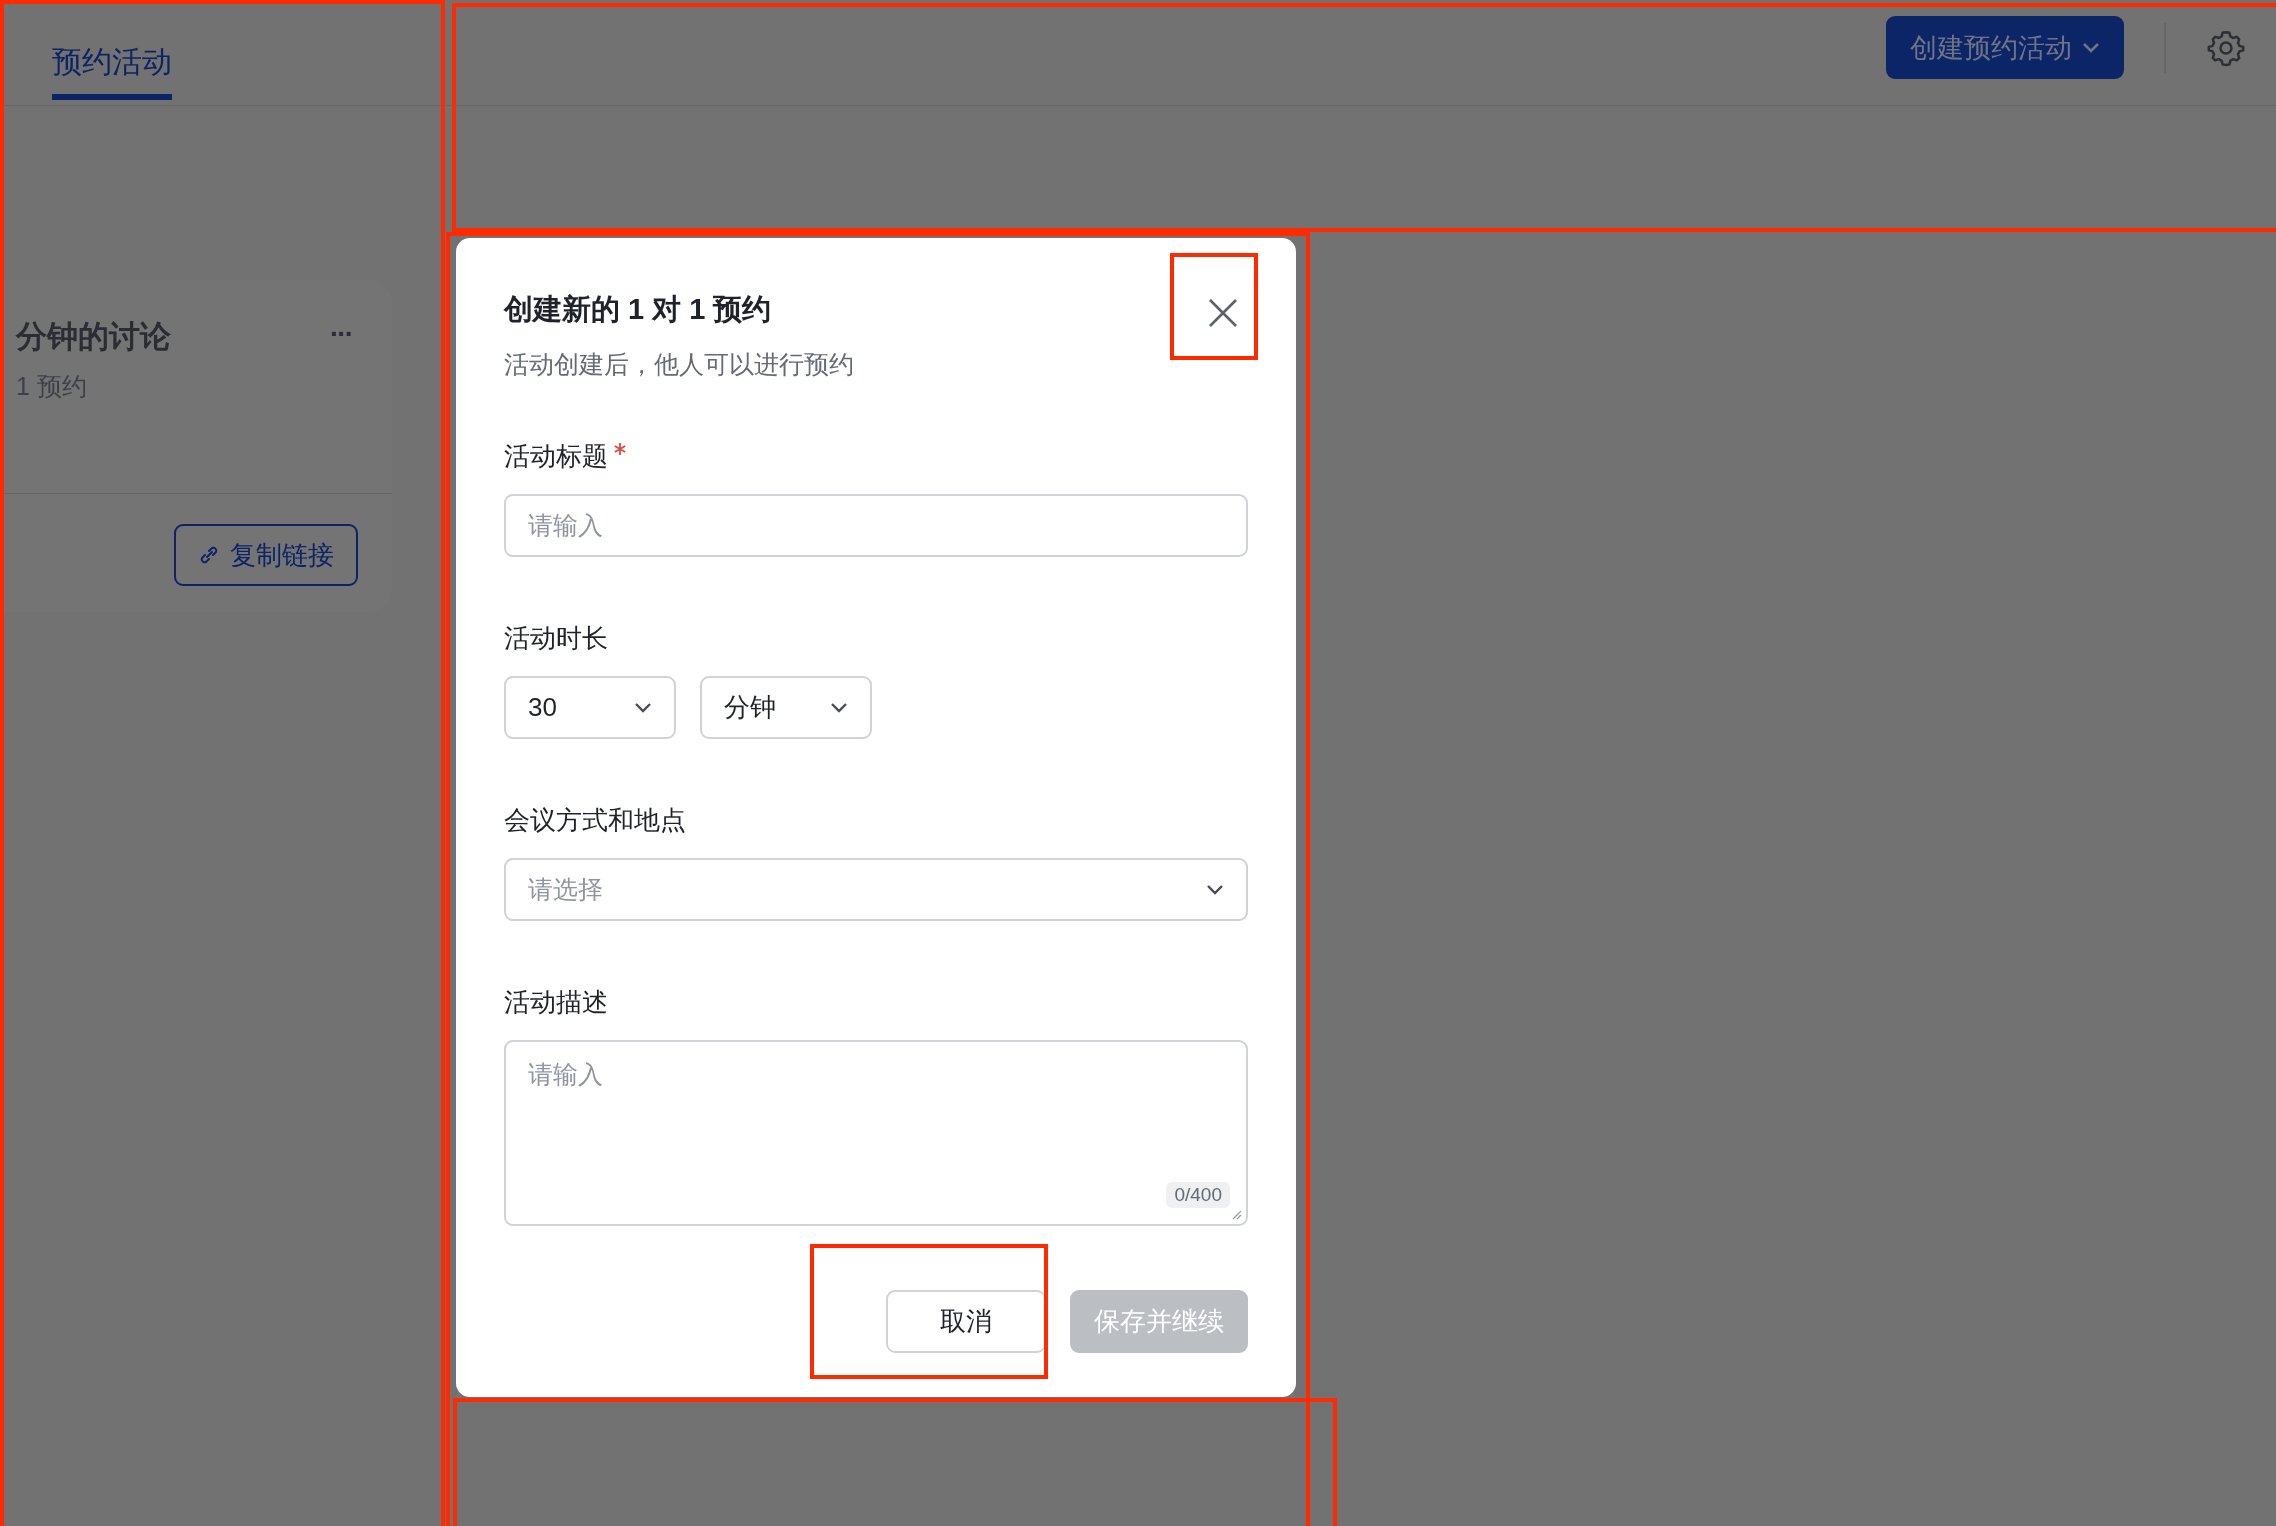  I want to click on event-title: 分钟的讨论, so click(93, 337).